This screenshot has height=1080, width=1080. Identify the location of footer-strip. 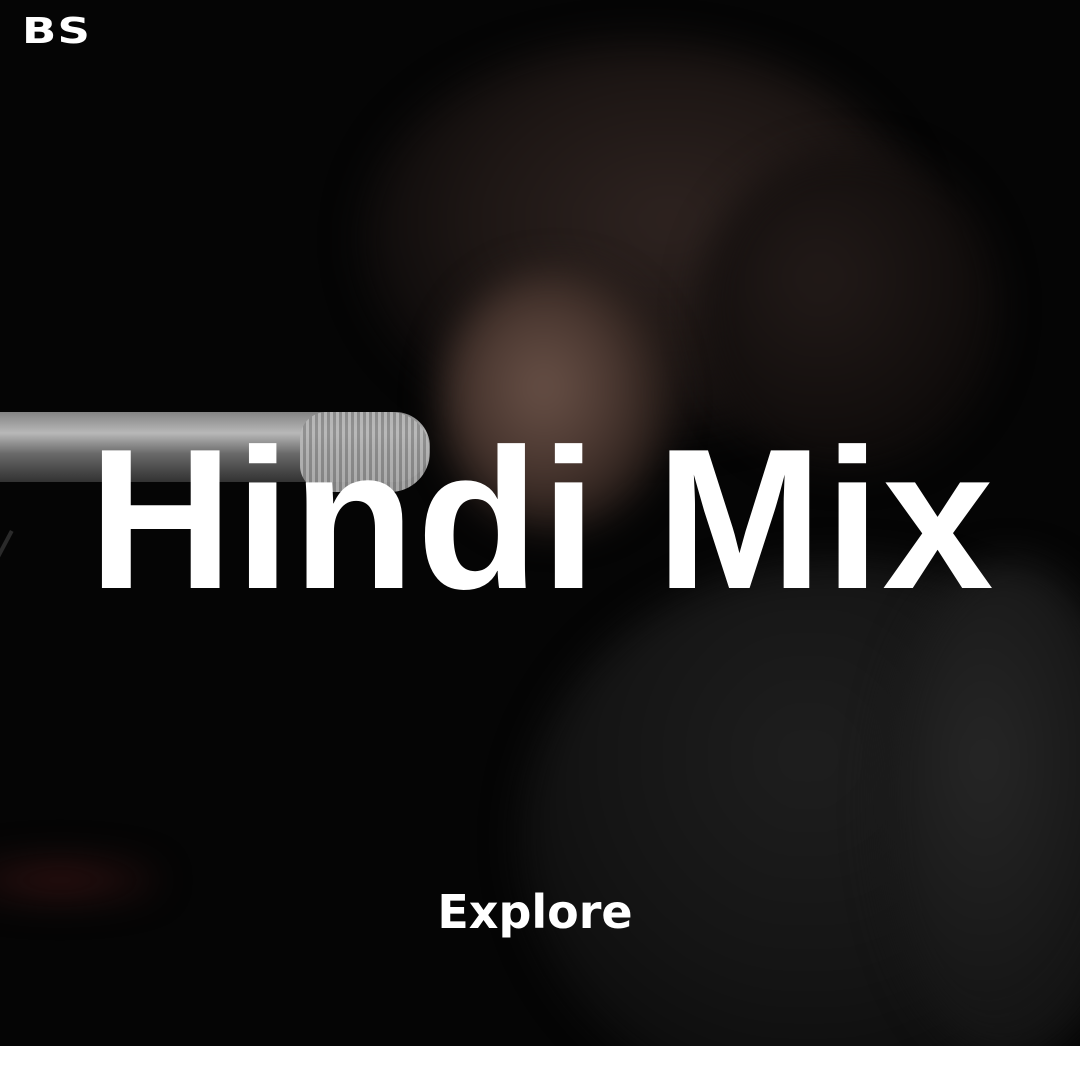
(540, 1063).